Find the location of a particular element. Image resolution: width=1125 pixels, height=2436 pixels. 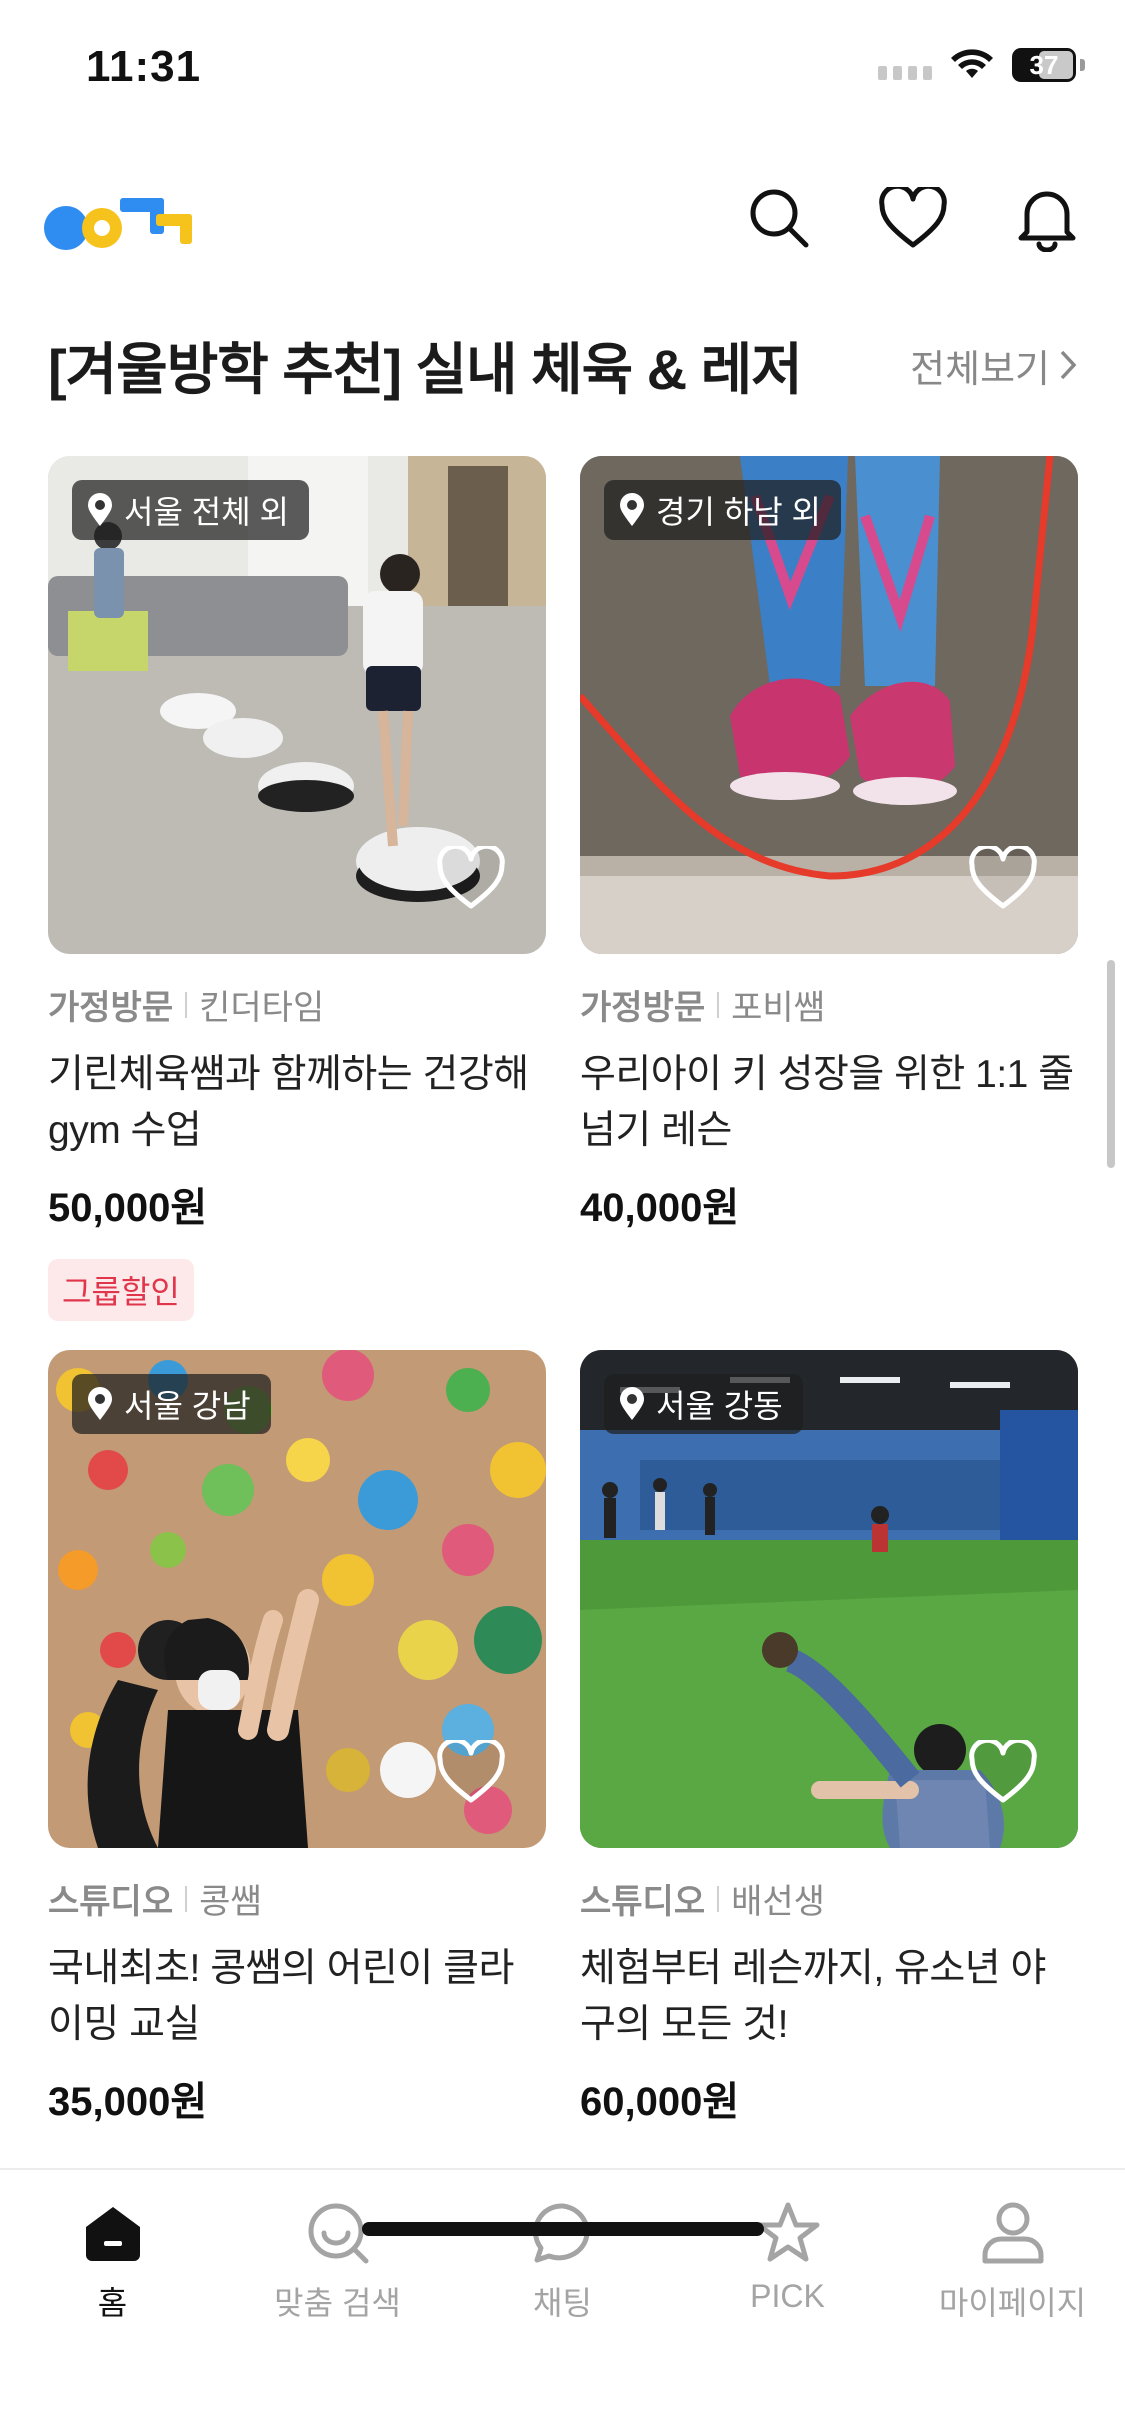

wifi-icon is located at coordinates (972, 63).